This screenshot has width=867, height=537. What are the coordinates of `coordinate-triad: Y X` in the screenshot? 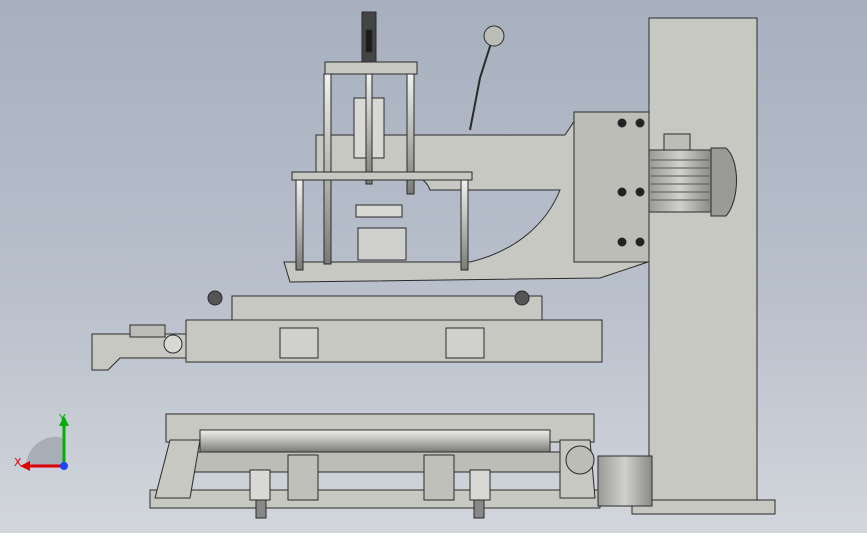 It's located at (47, 445).